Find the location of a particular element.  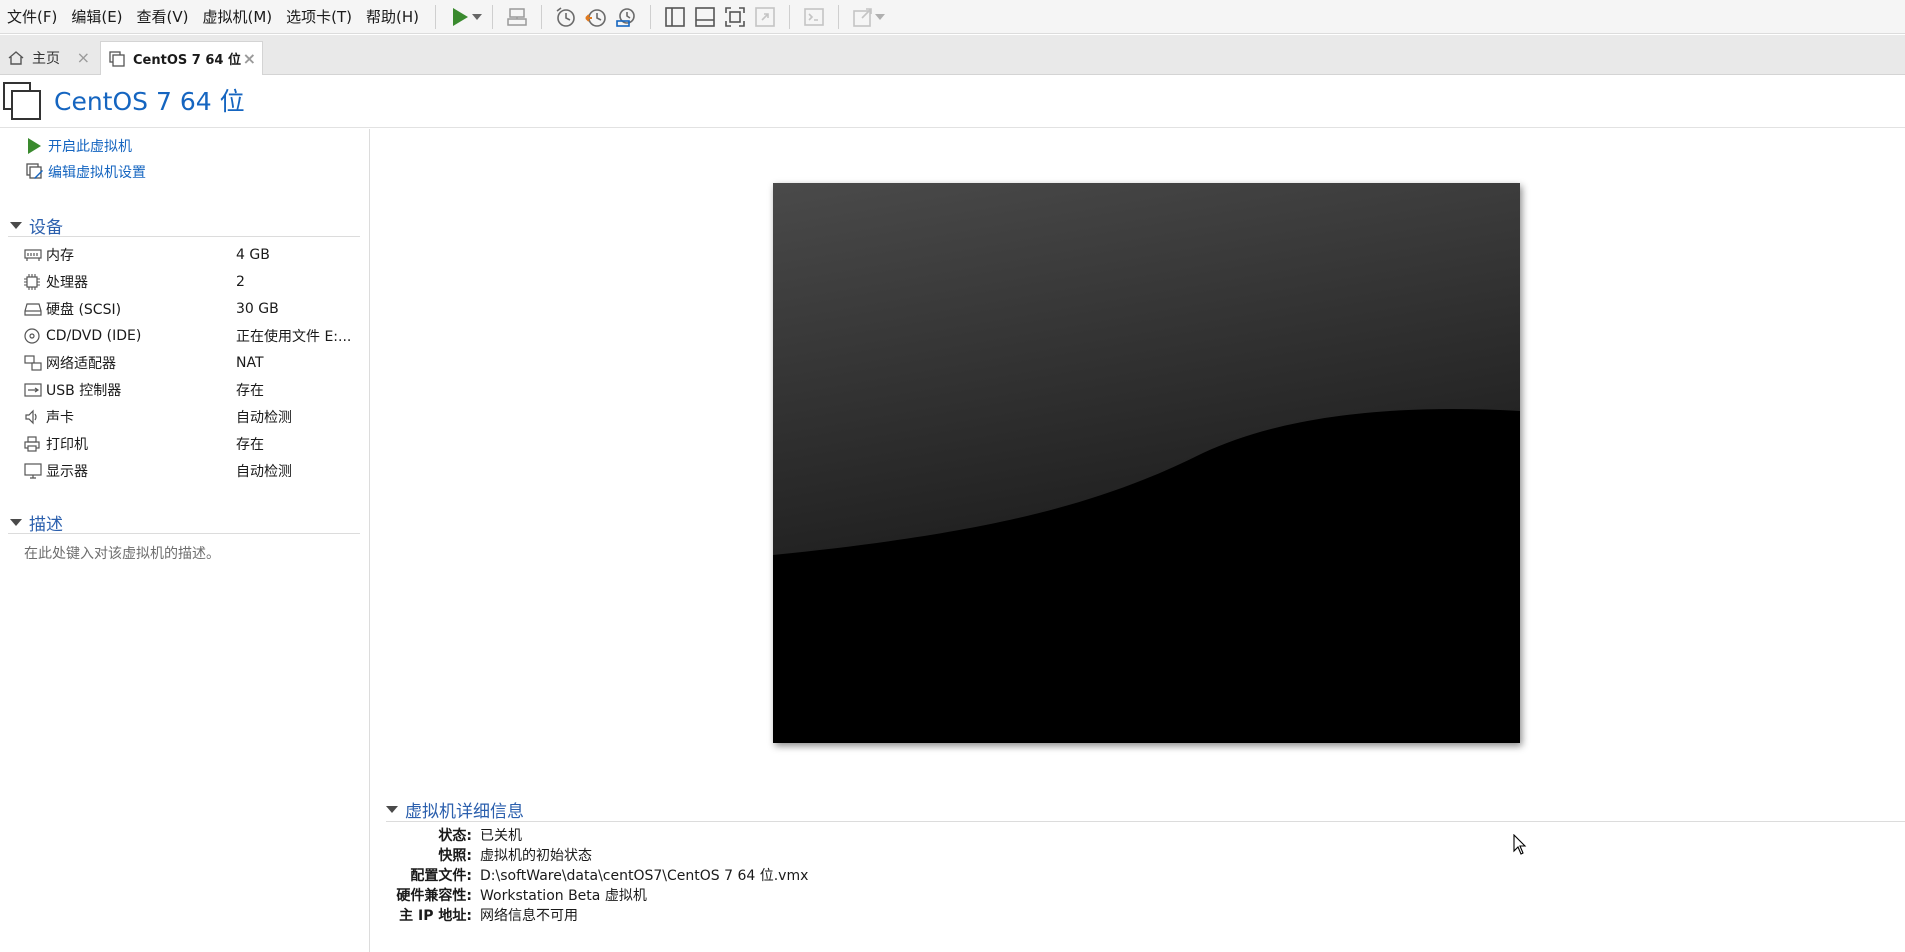

mouse-cursor-icon is located at coordinates (1520, 844).